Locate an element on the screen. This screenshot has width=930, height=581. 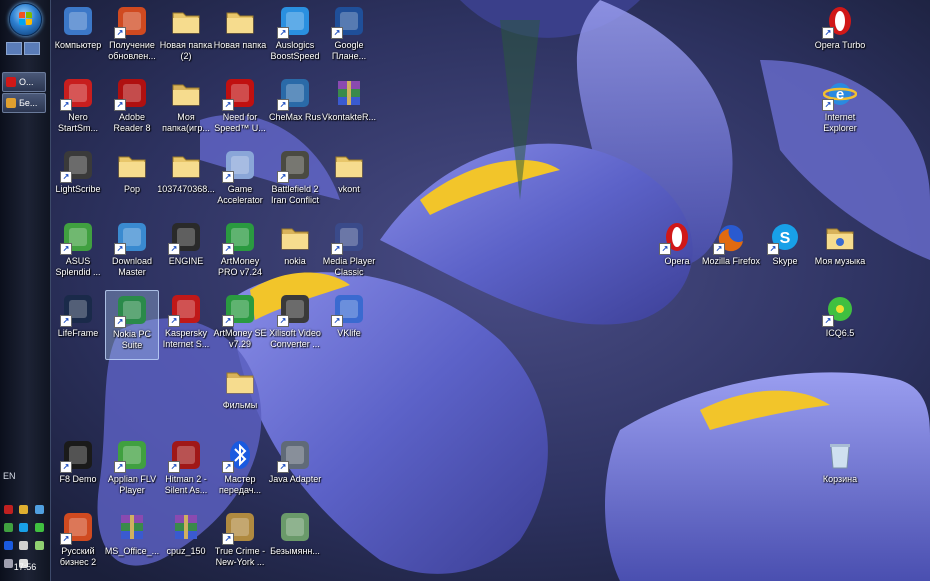
desktop-icon: vkont is located at coordinates (349, 181).